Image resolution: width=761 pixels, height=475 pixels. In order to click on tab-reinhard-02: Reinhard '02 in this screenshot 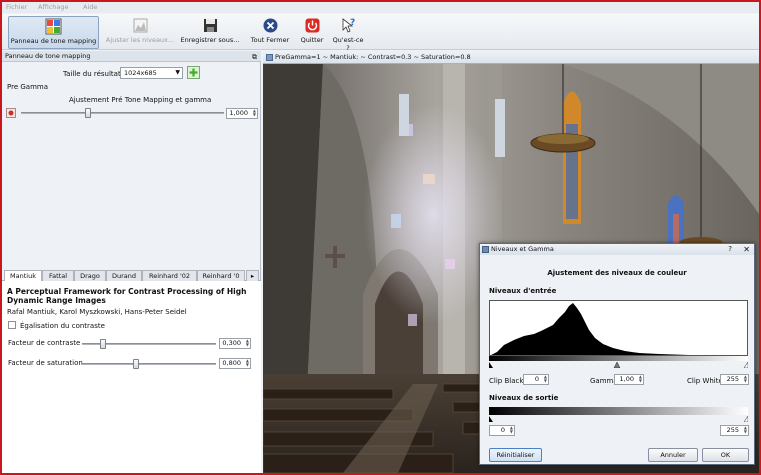, I will do `click(169, 275)`.